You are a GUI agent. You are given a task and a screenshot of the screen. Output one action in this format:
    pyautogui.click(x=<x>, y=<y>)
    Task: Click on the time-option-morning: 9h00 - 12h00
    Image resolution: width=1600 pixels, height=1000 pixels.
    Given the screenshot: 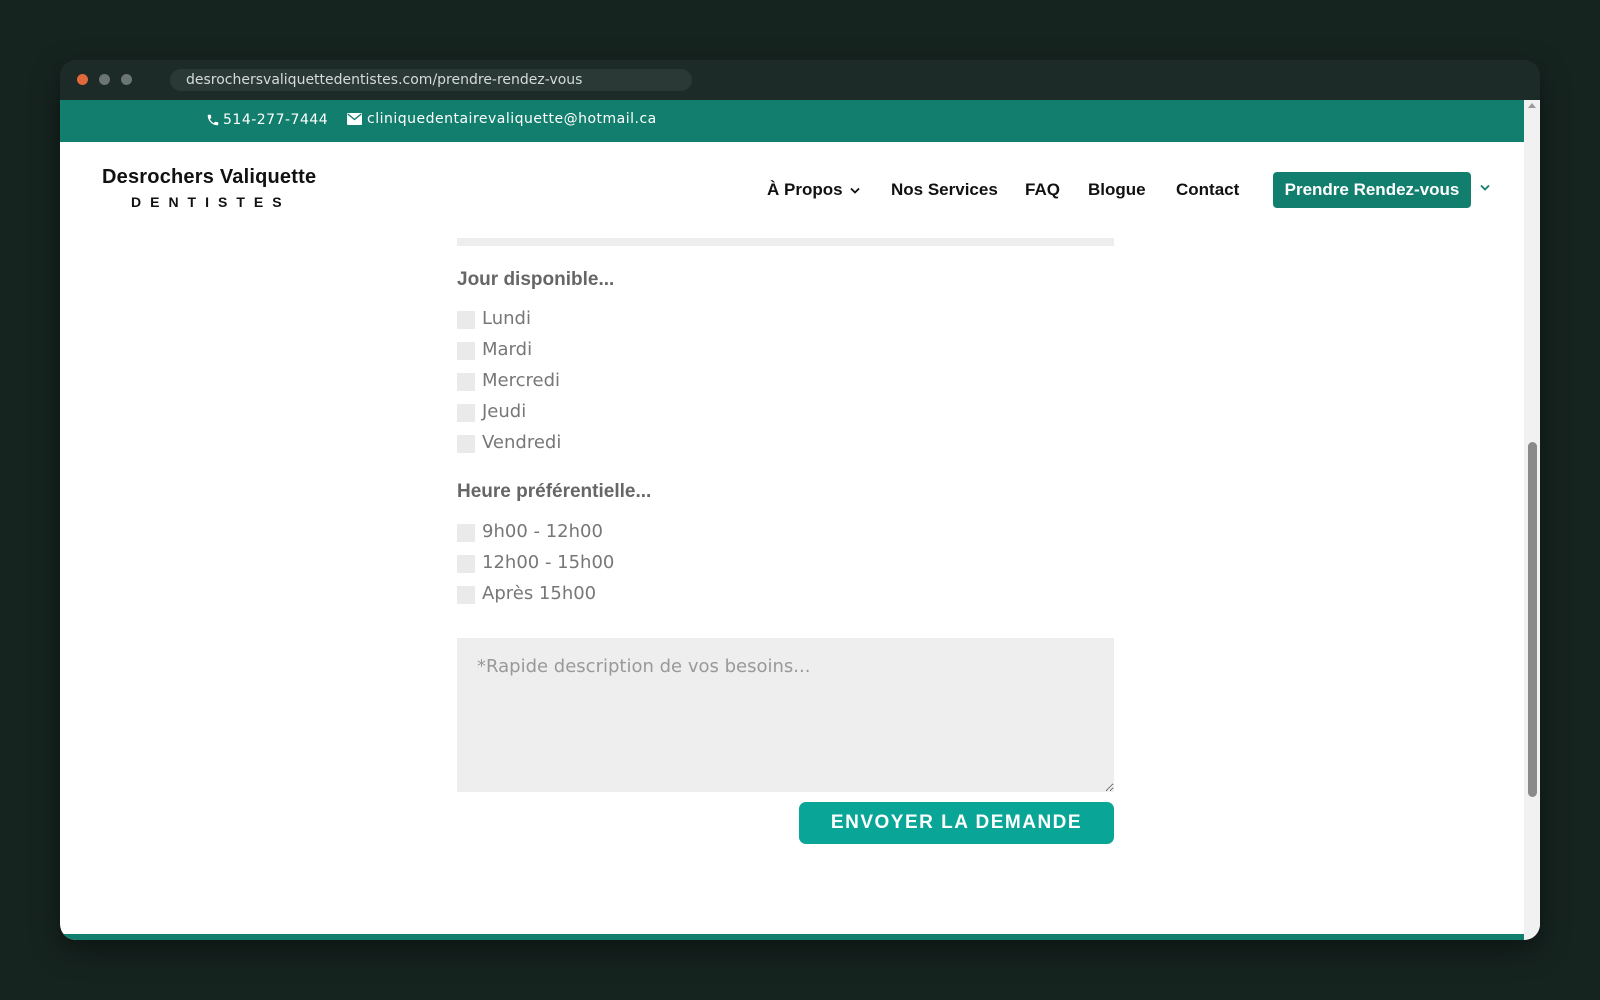 What is the action you would take?
    pyautogui.click(x=530, y=531)
    